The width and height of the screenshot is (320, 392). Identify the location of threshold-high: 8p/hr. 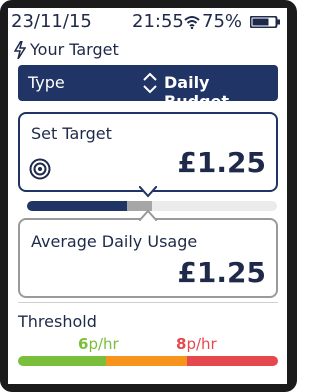
(196, 344).